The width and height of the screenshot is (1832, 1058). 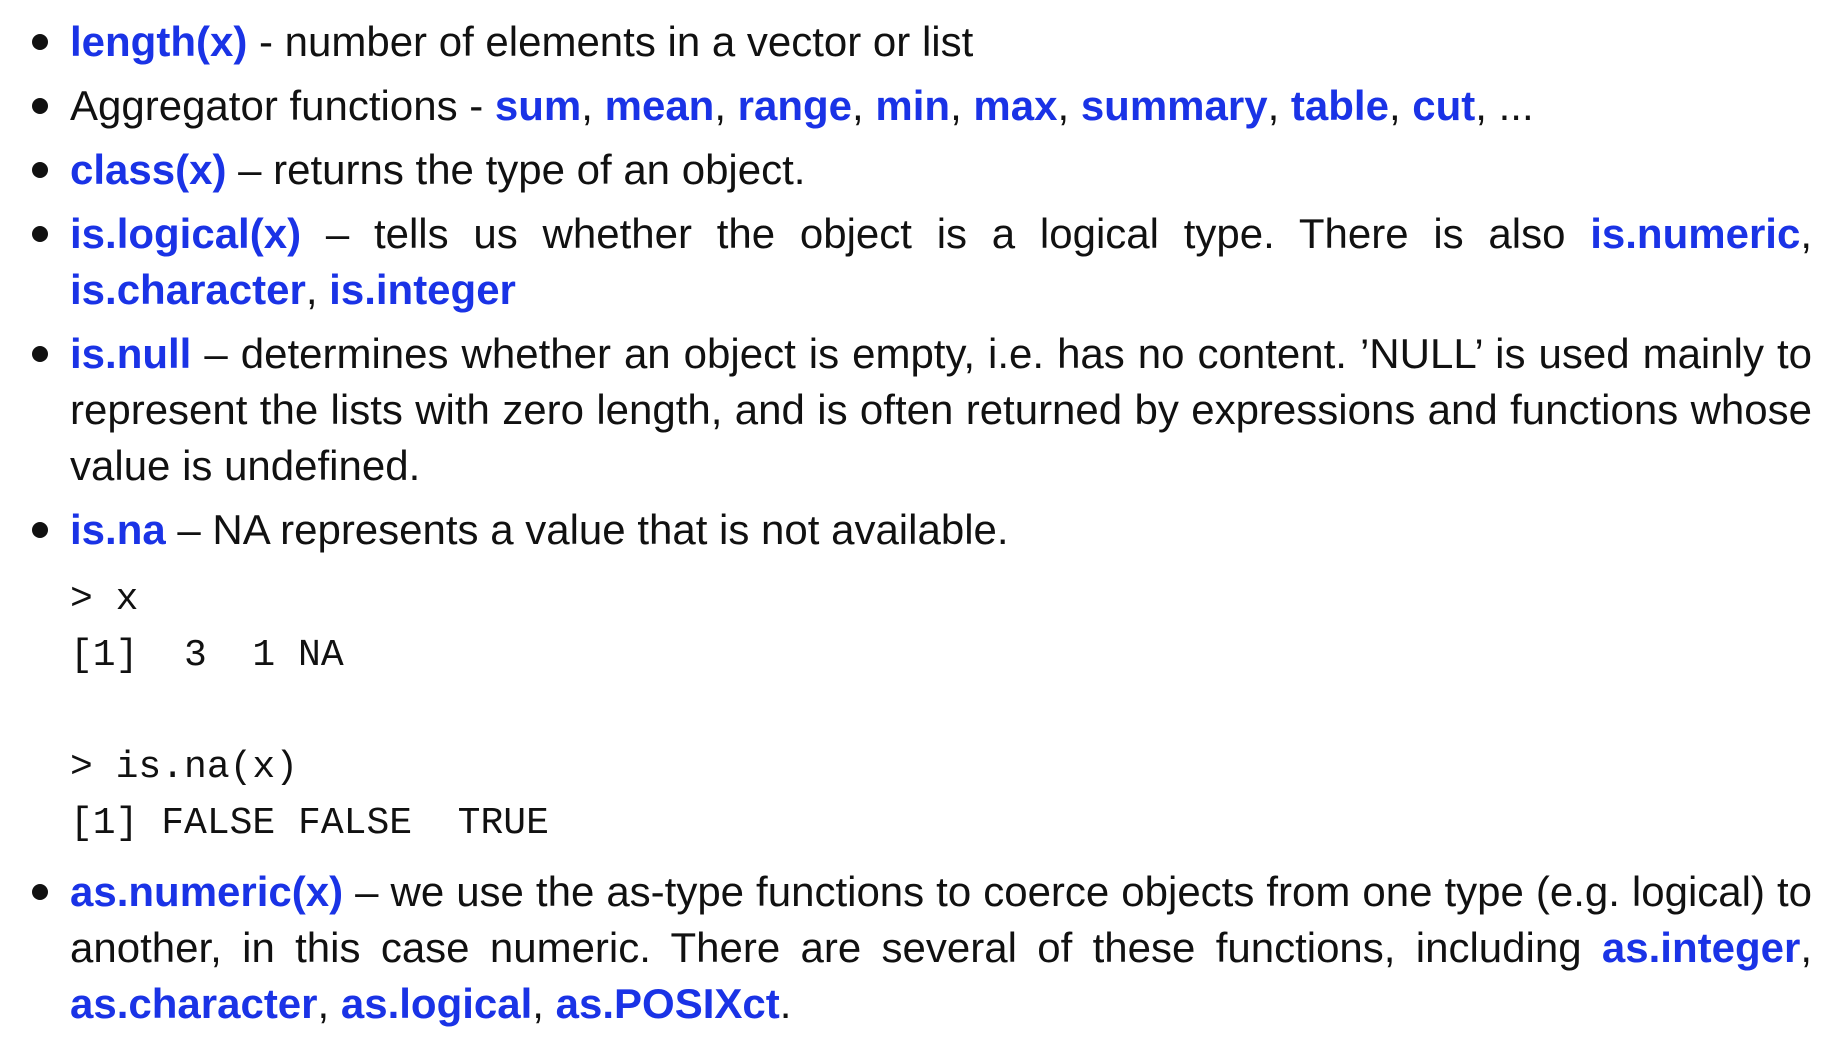 What do you see at coordinates (941, 628) in the screenshot?
I see `code-group: > x [1] 3 1 NA` at bounding box center [941, 628].